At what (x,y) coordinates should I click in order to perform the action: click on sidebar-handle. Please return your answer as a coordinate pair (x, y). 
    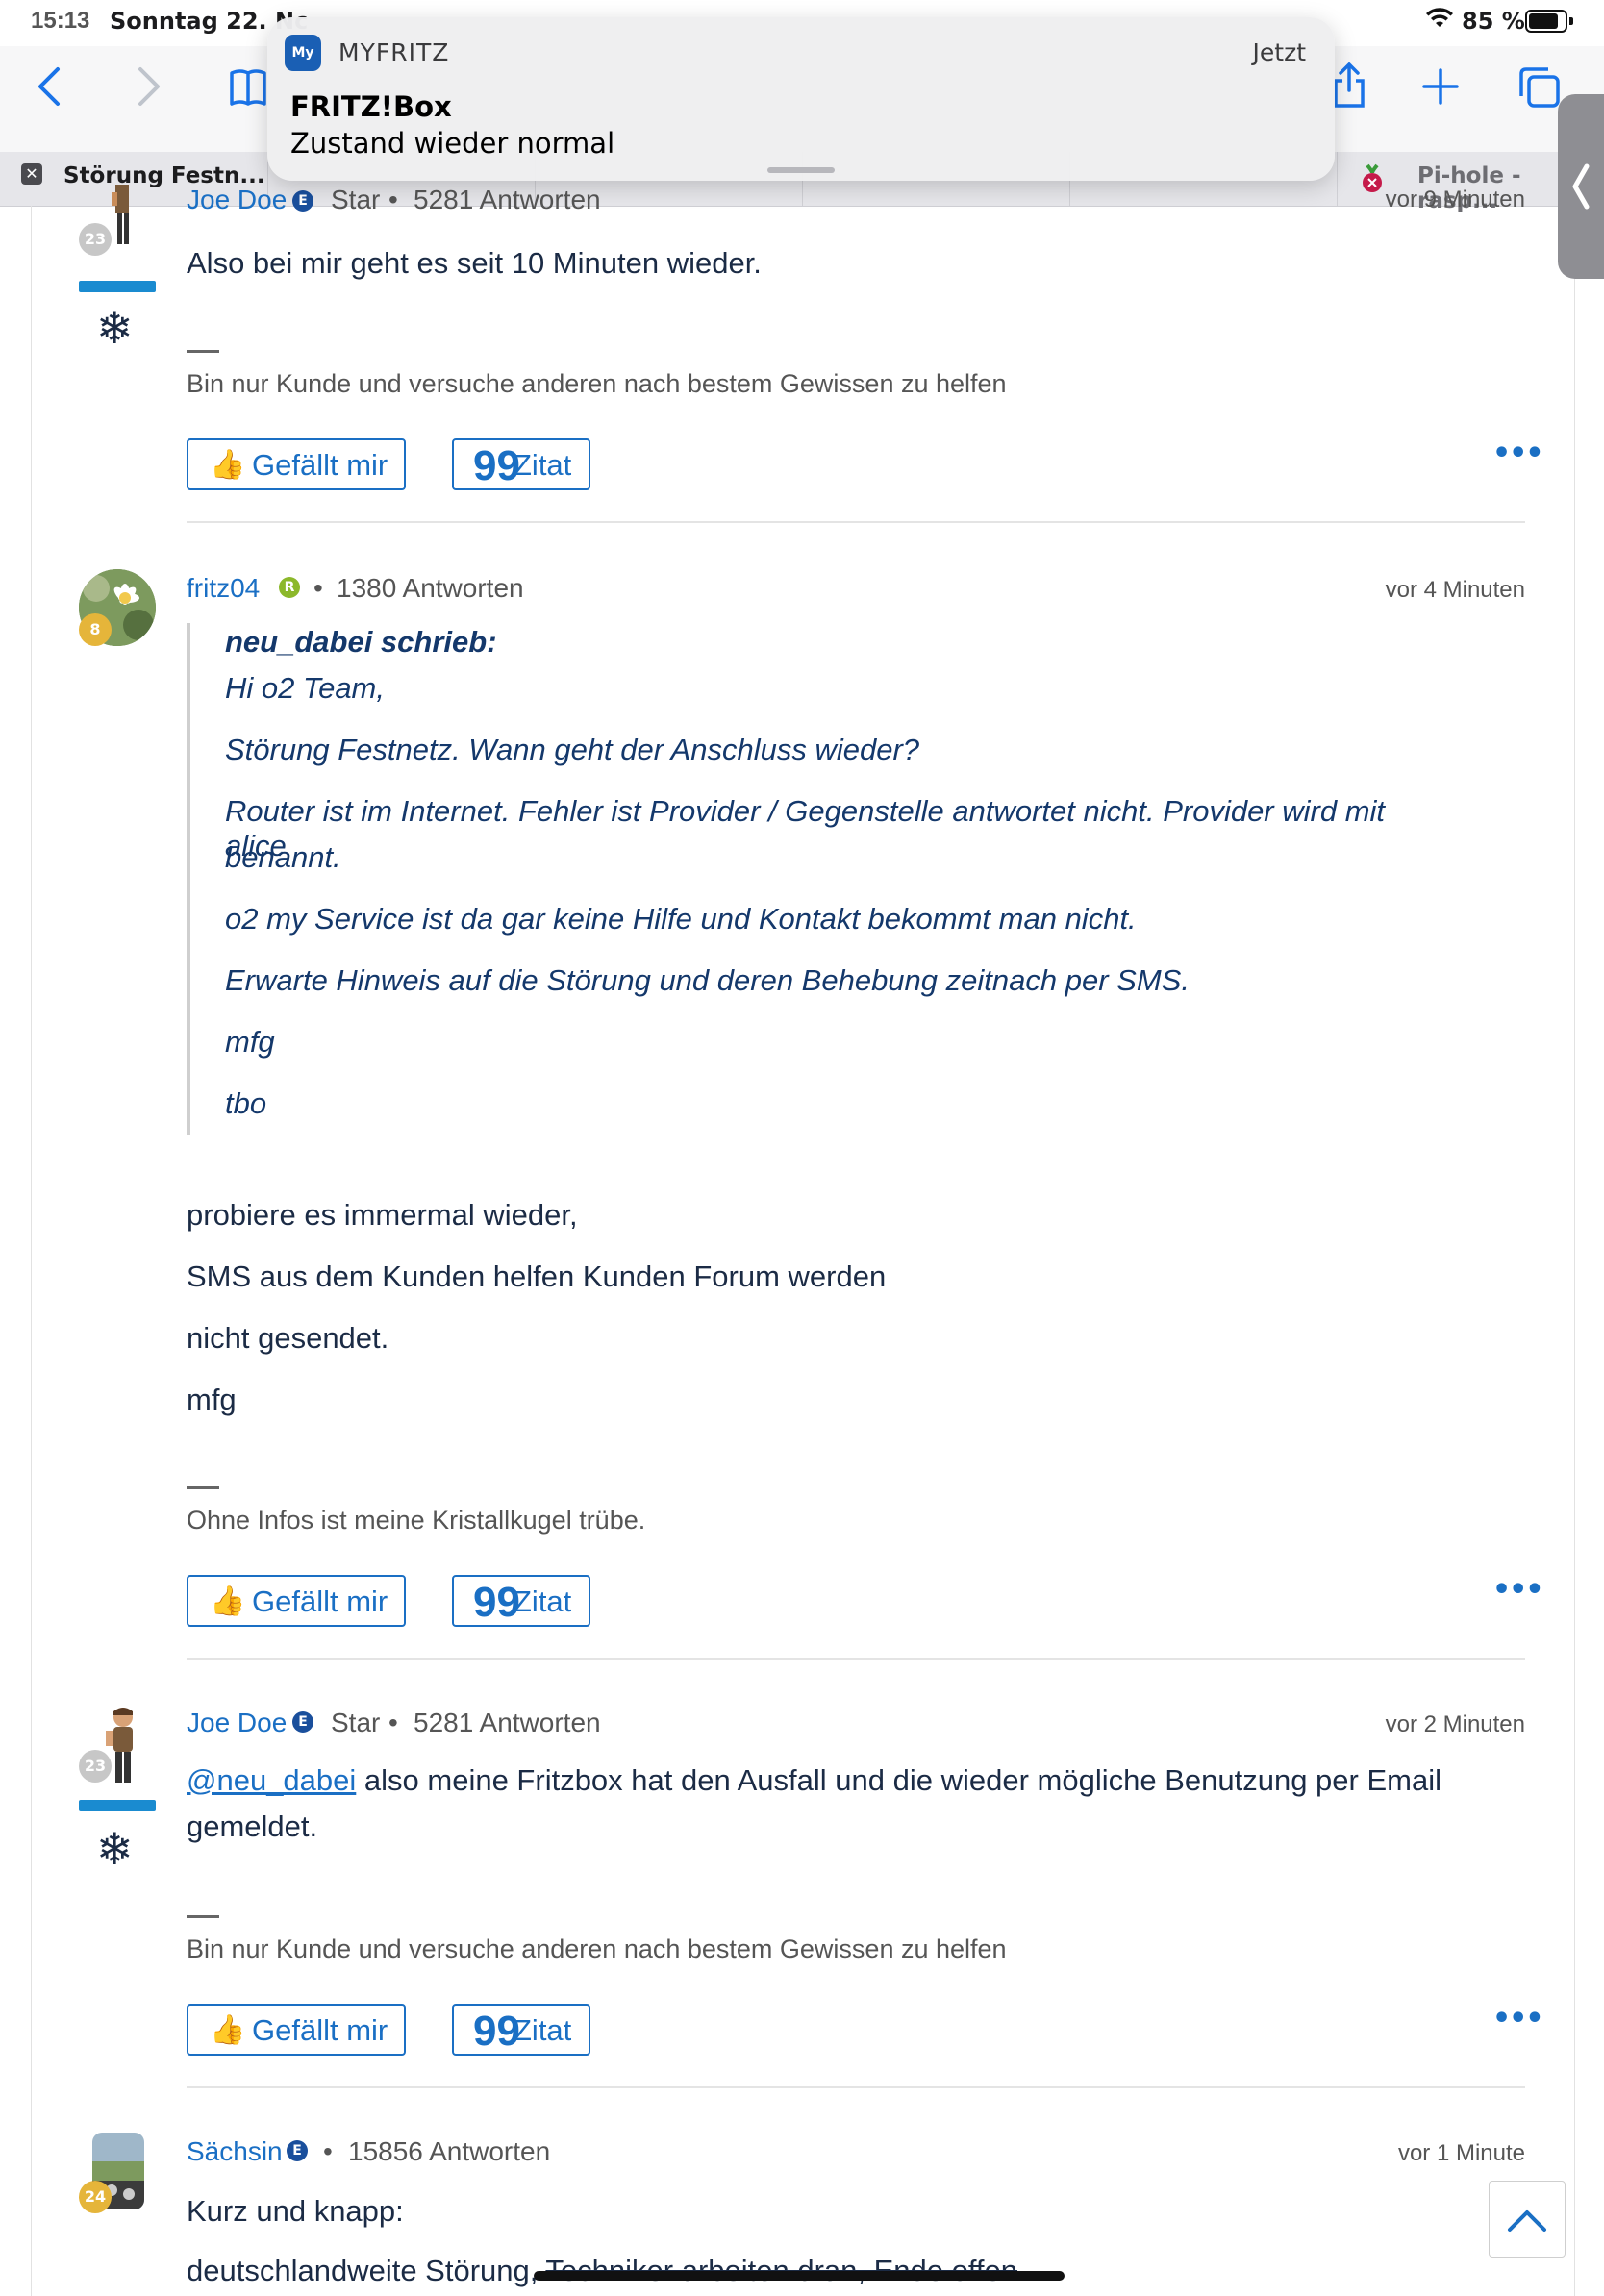
    Looking at the image, I should click on (1581, 186).